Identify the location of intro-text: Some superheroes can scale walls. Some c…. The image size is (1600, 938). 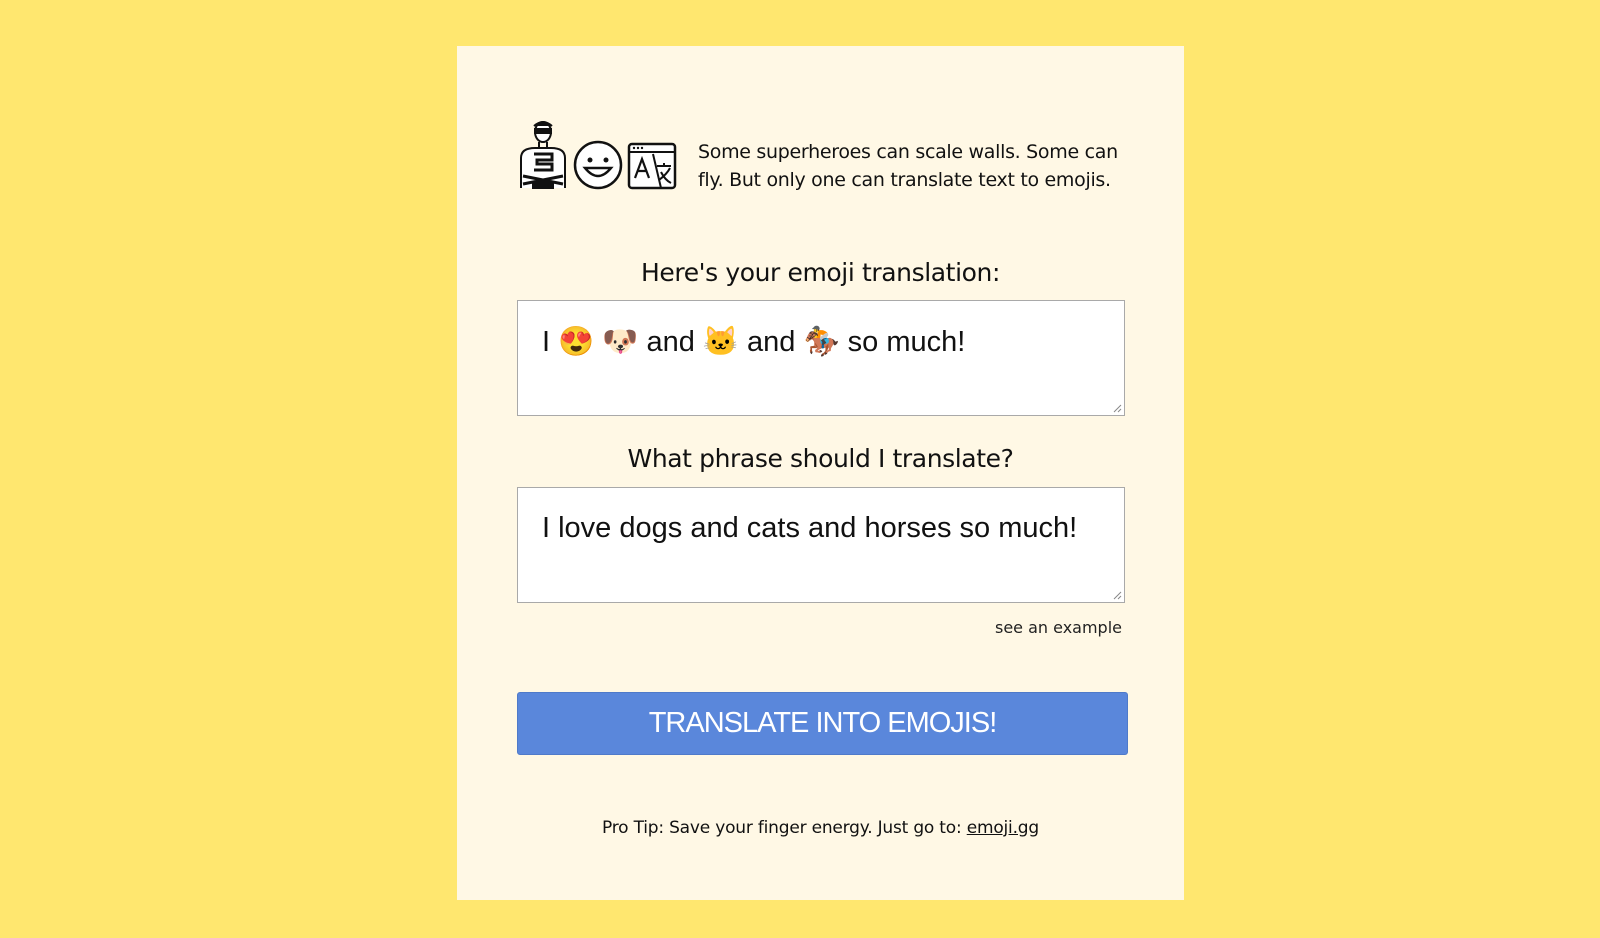
(908, 166).